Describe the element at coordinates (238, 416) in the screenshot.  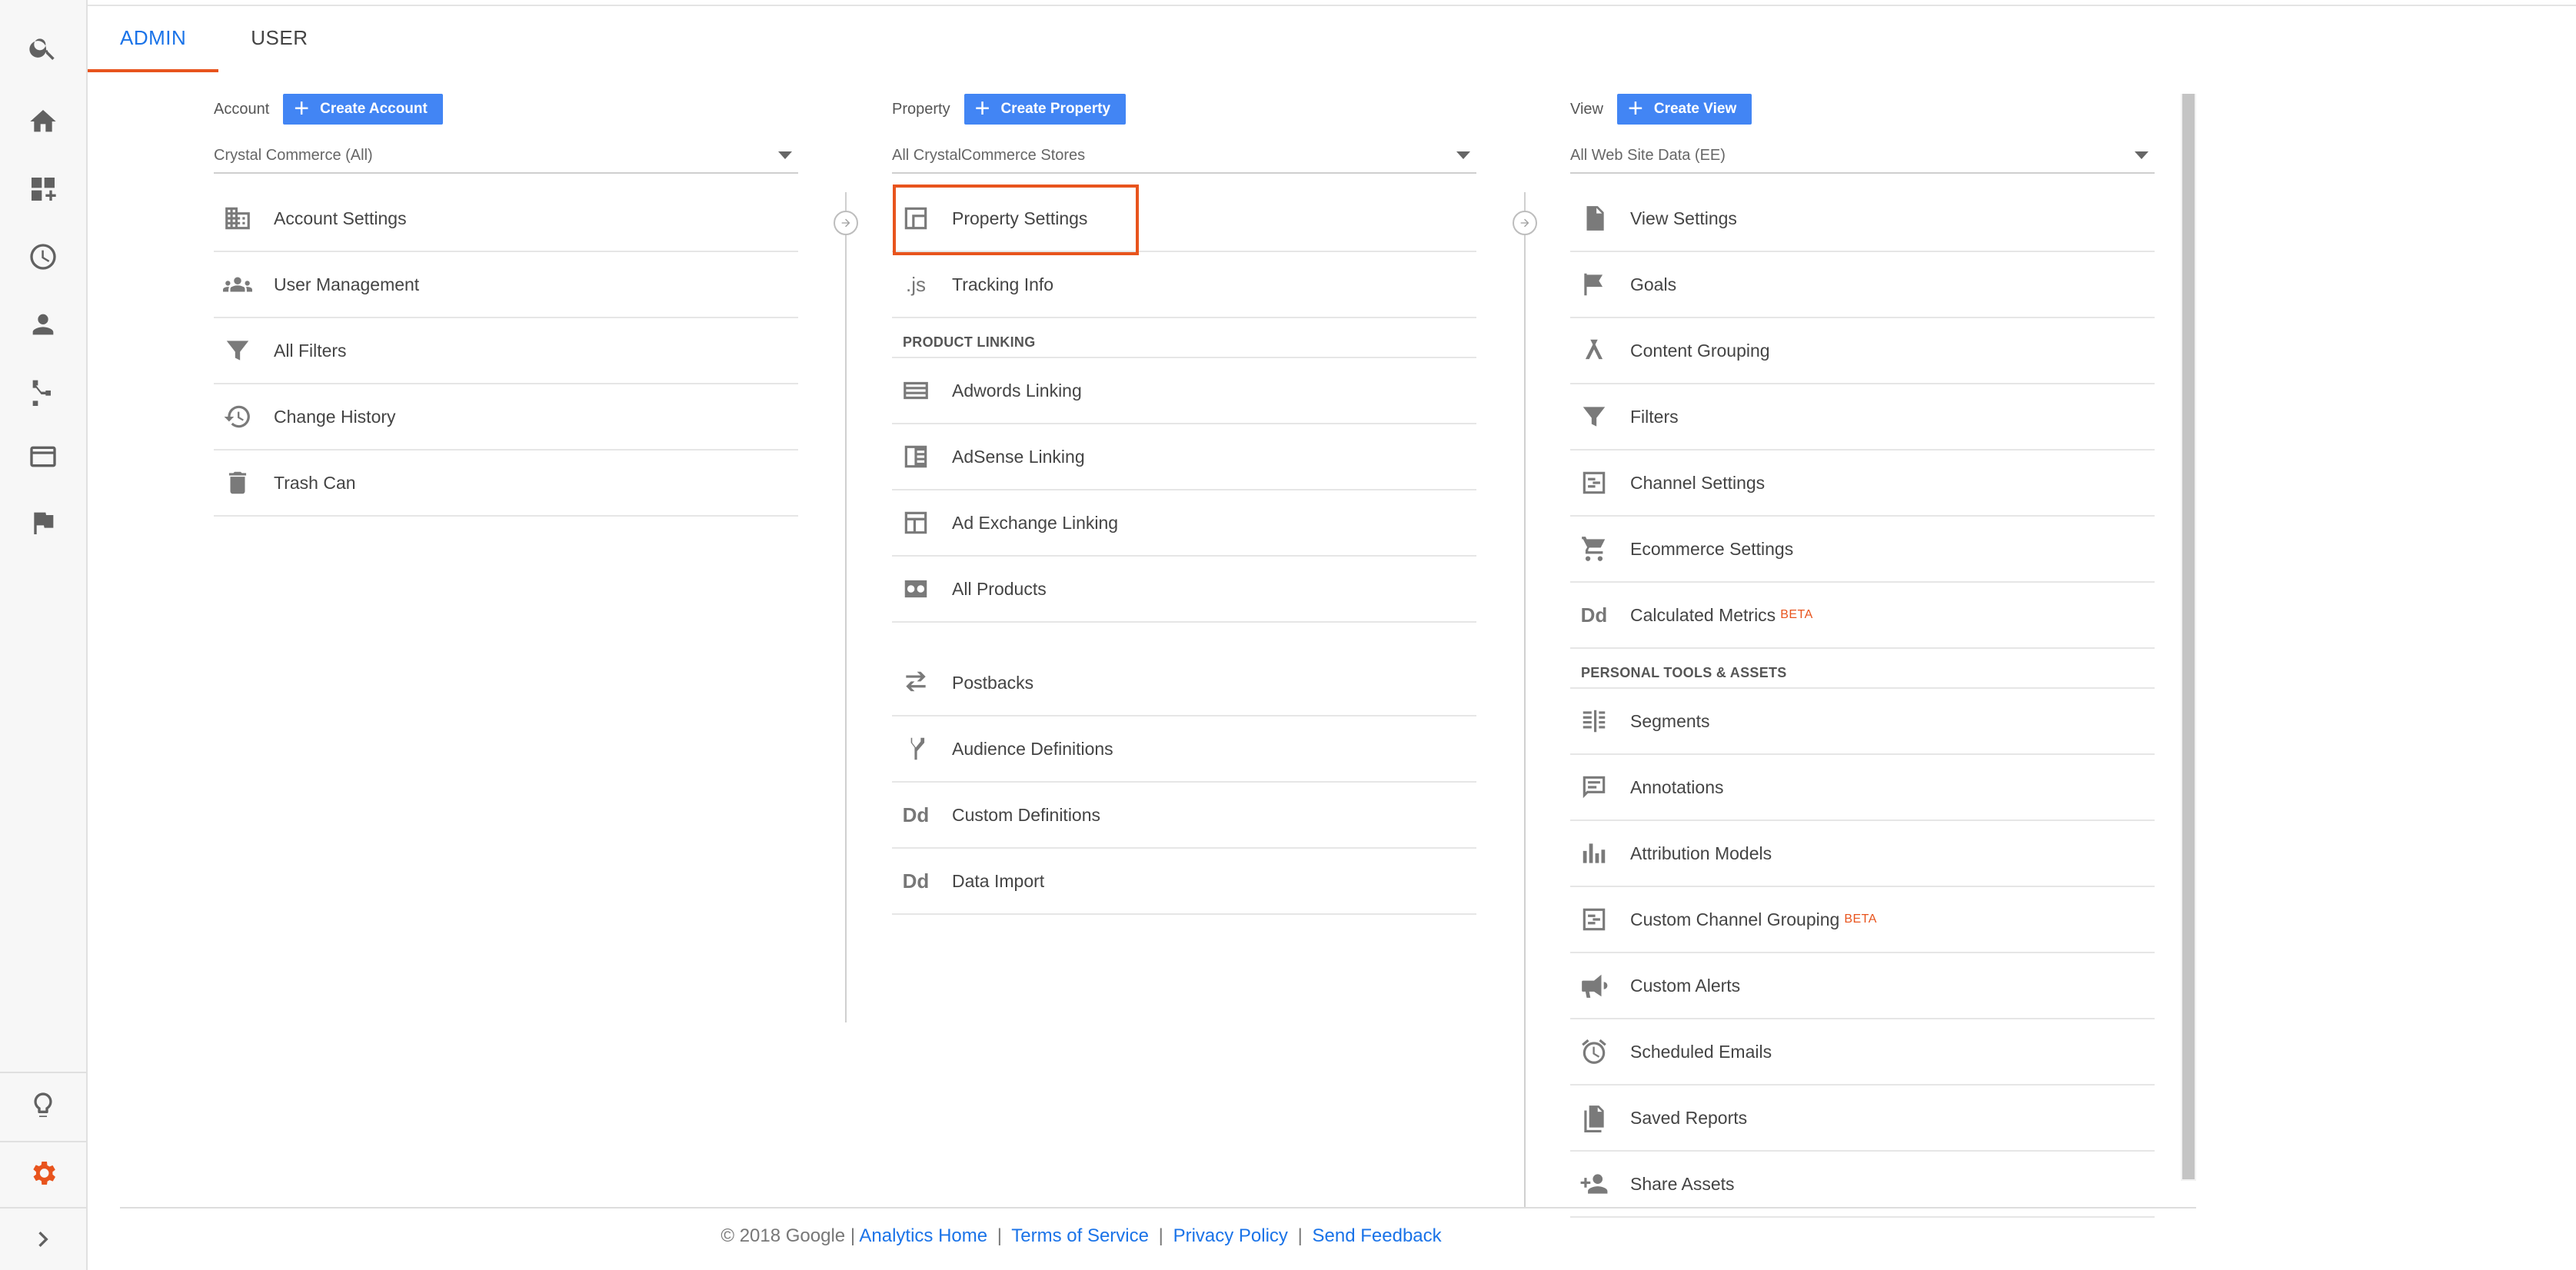
I see `history-icon` at that location.